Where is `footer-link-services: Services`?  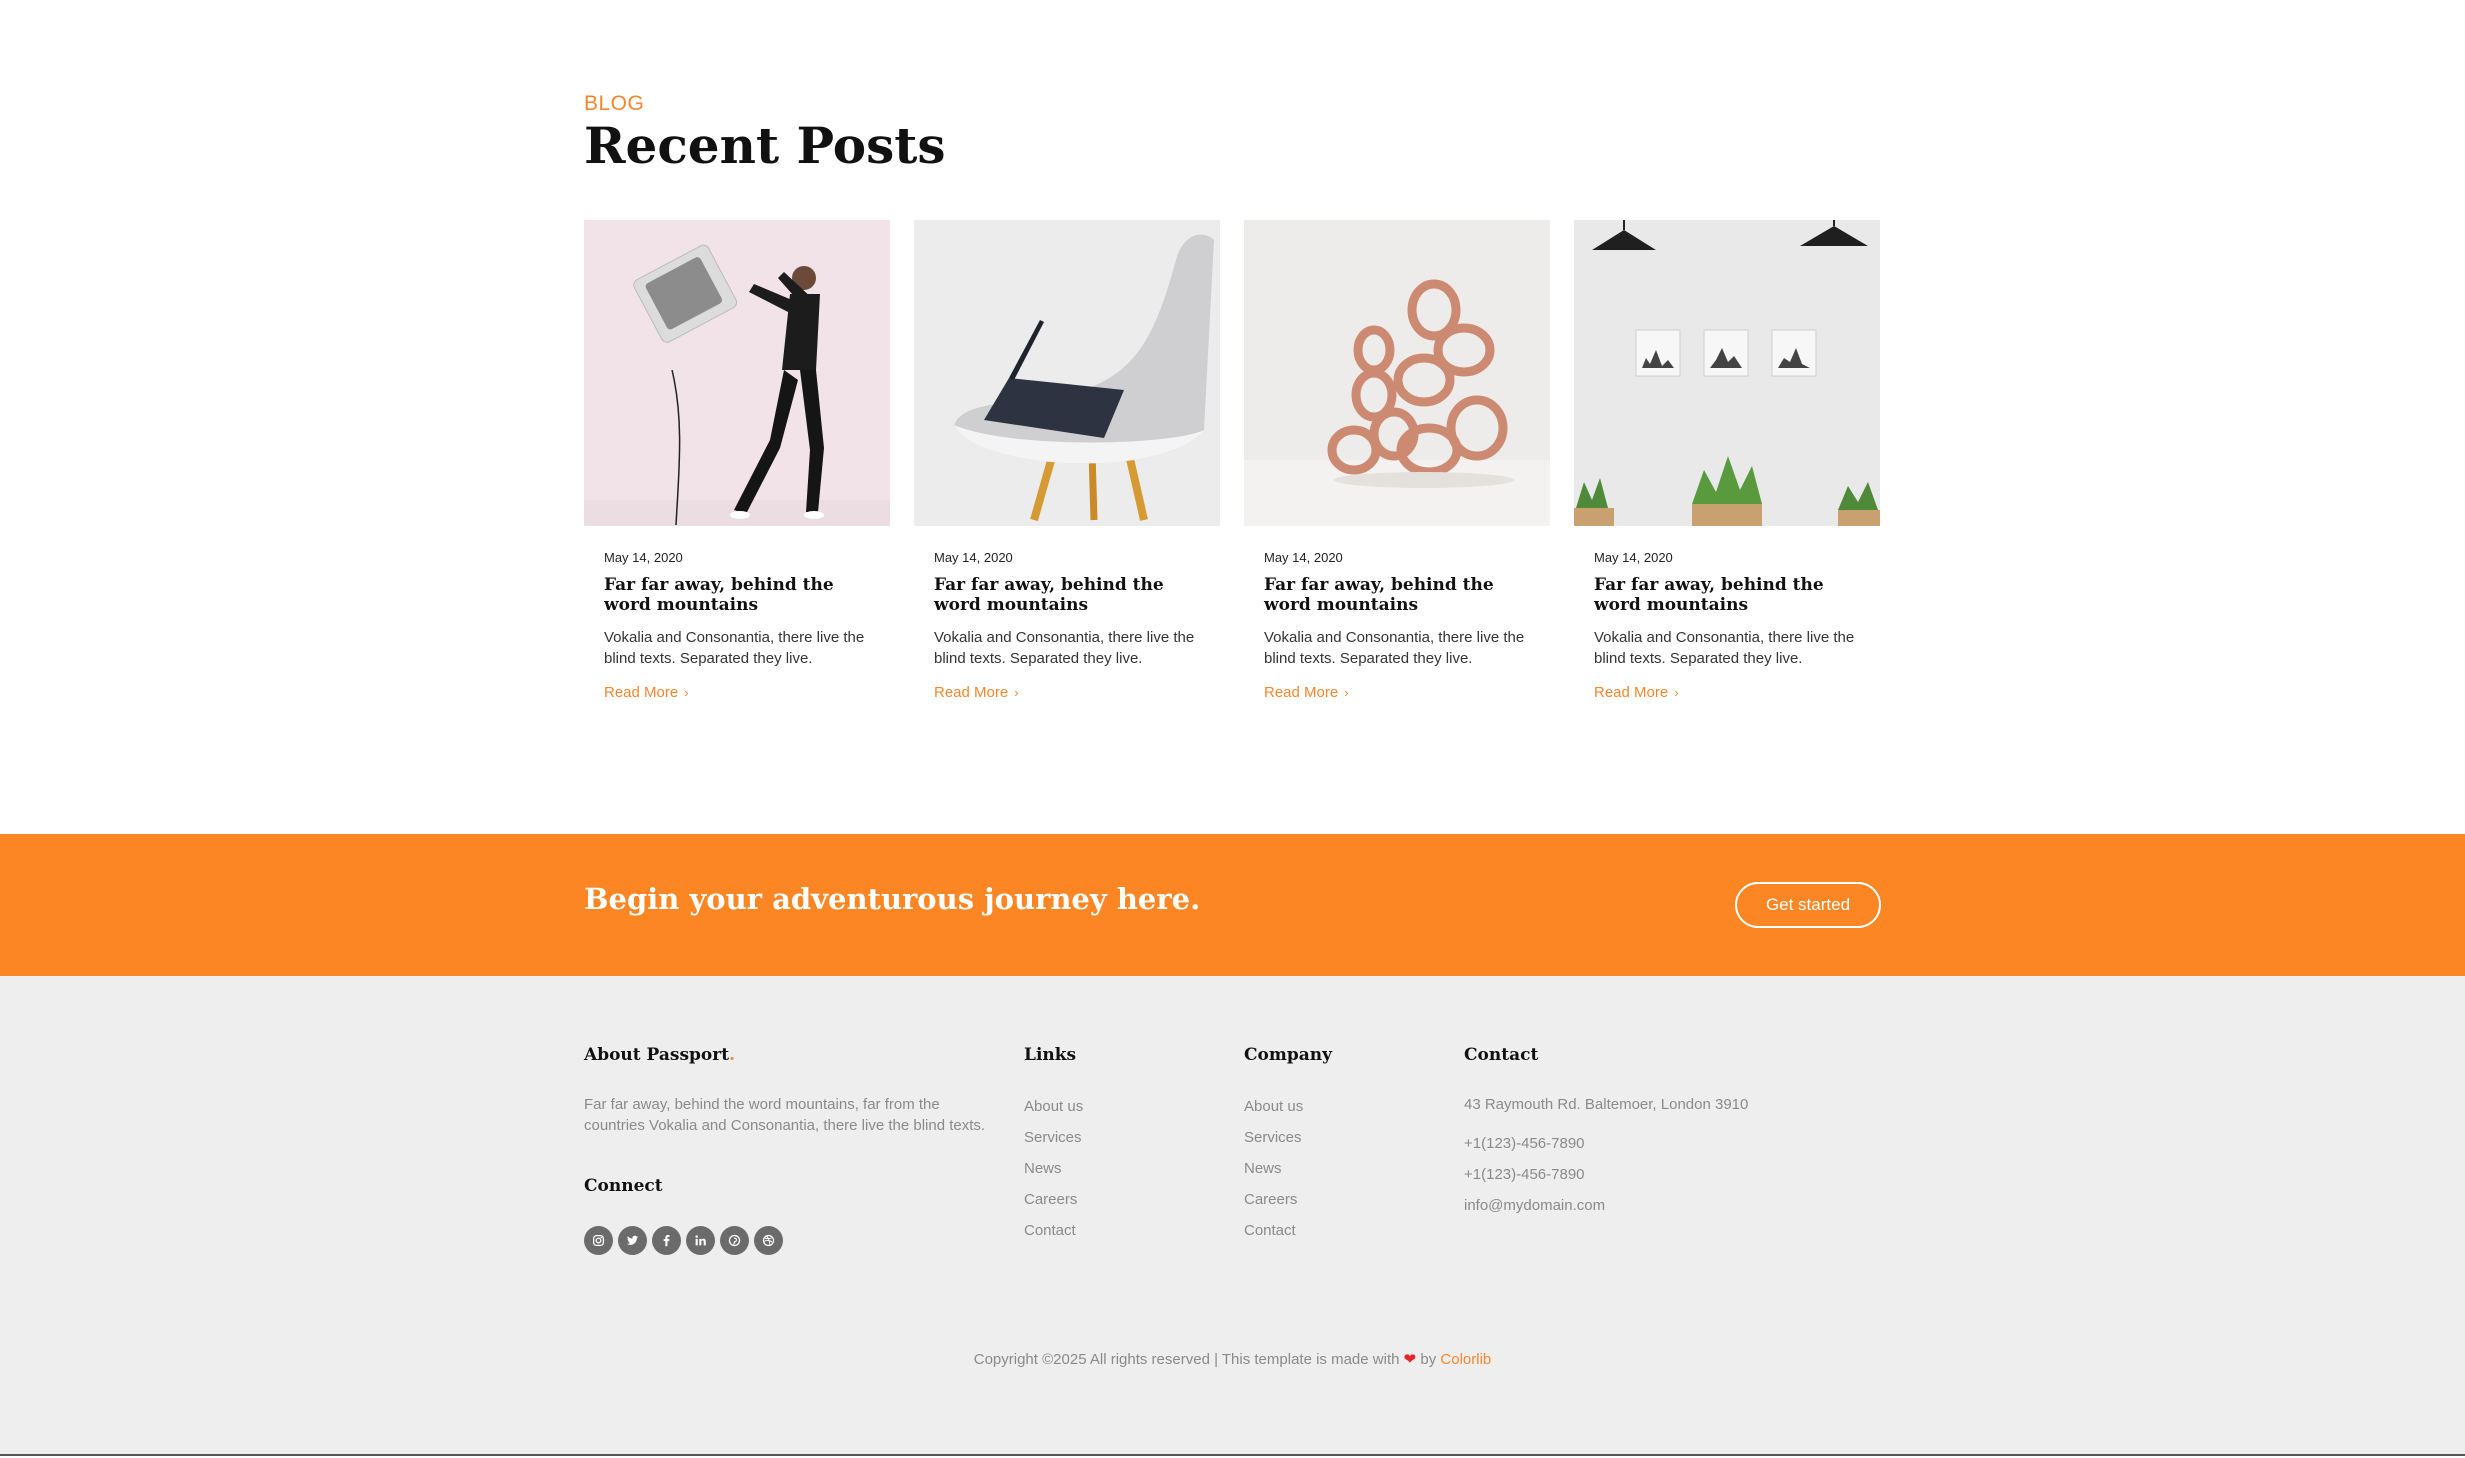 footer-link-services: Services is located at coordinates (1053, 1142).